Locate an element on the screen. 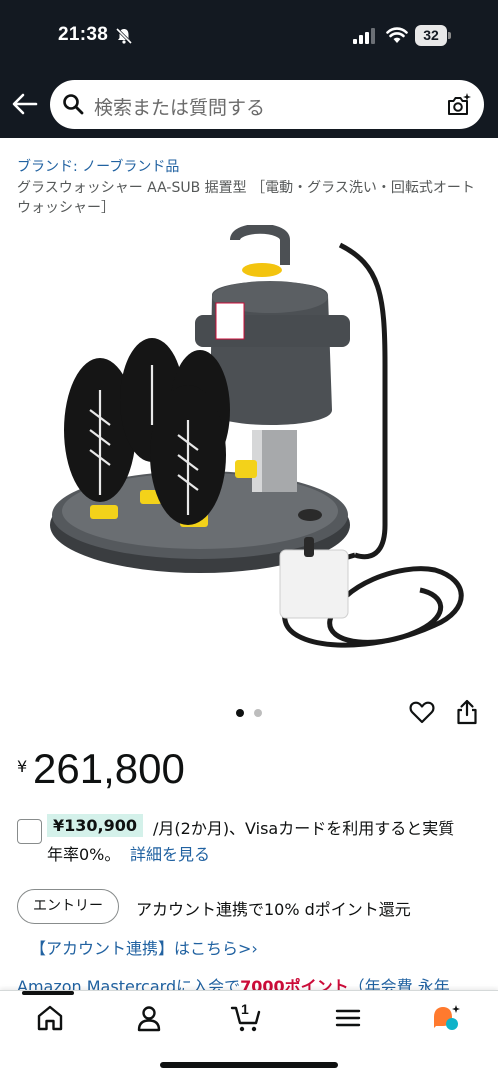 The image size is (498, 1080). installment-details-link: 詳細を見る is located at coordinates (170, 853).